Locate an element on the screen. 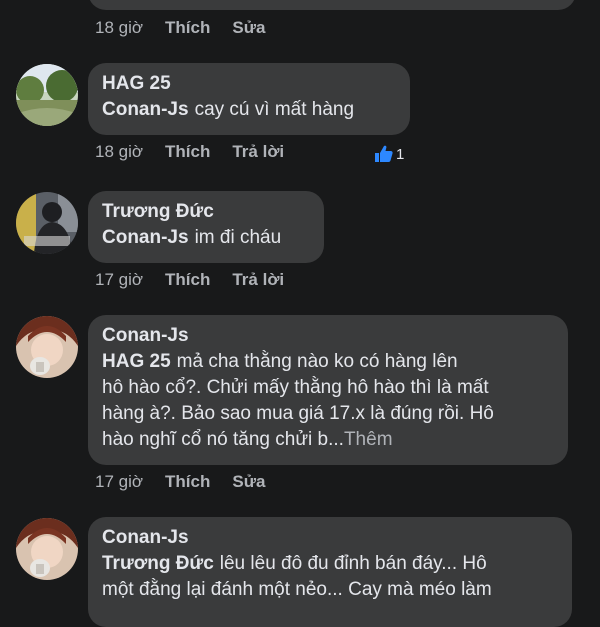 The width and height of the screenshot is (600, 627). reaction-count: 1 is located at coordinates (389, 154).